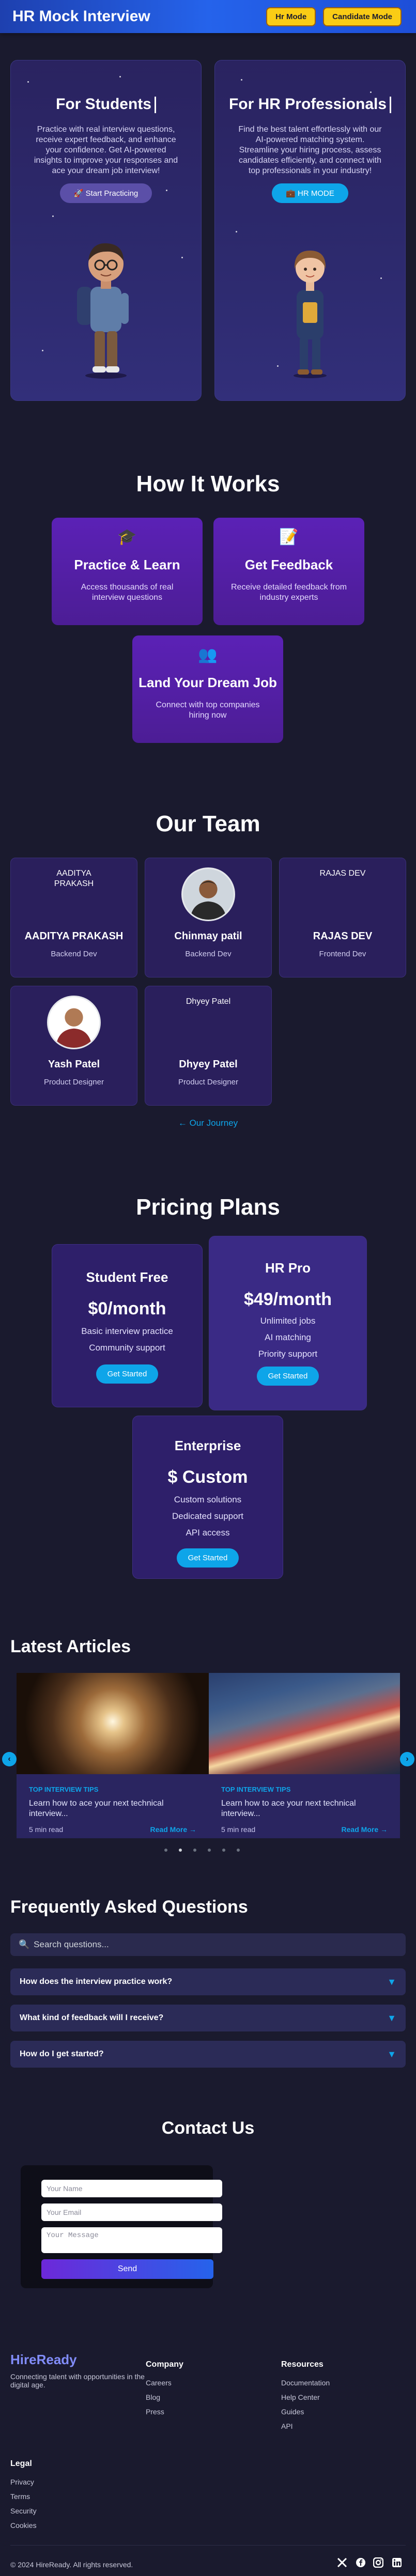  Describe the element at coordinates (127, 1348) in the screenshot. I see `plan-feature: Community support` at that location.